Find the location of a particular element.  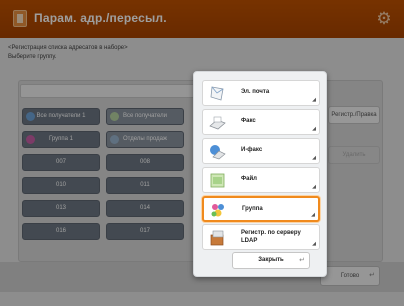

enter-icon: ↵ is located at coordinates (302, 260).